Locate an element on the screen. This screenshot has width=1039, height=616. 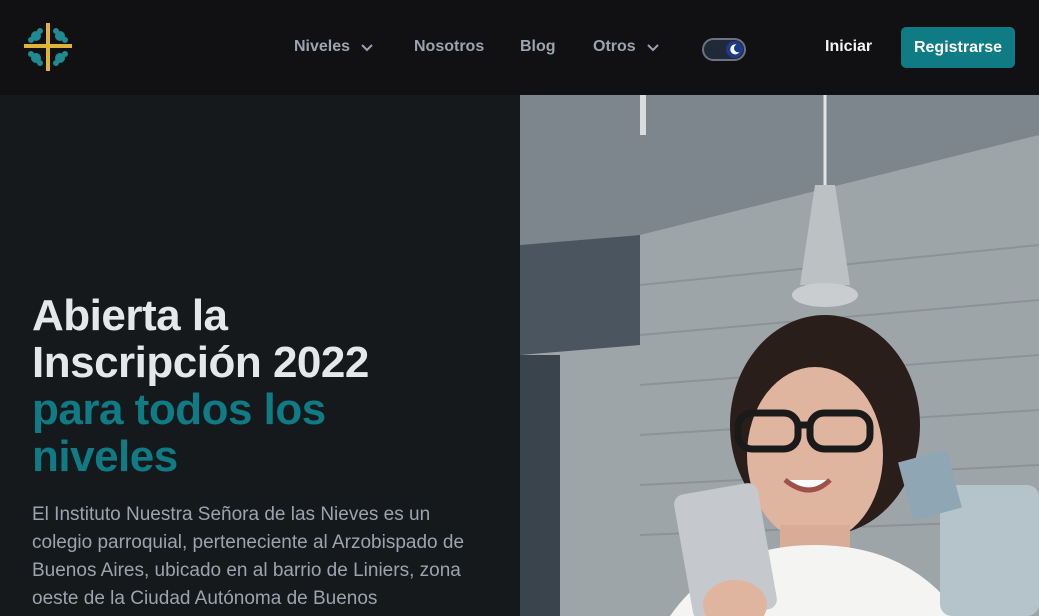
nav-nosotros-label: Nosotros is located at coordinates (449, 46).